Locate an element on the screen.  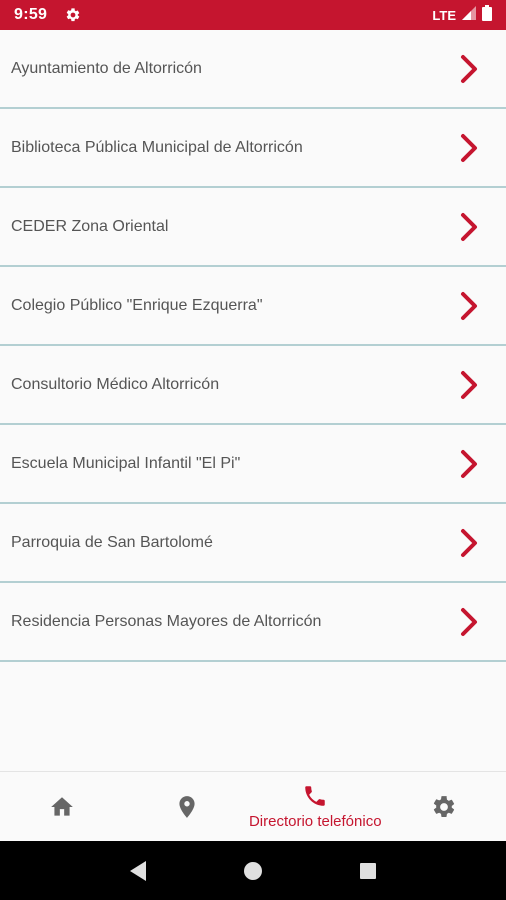
nav-item-home is located at coordinates (62, 806).